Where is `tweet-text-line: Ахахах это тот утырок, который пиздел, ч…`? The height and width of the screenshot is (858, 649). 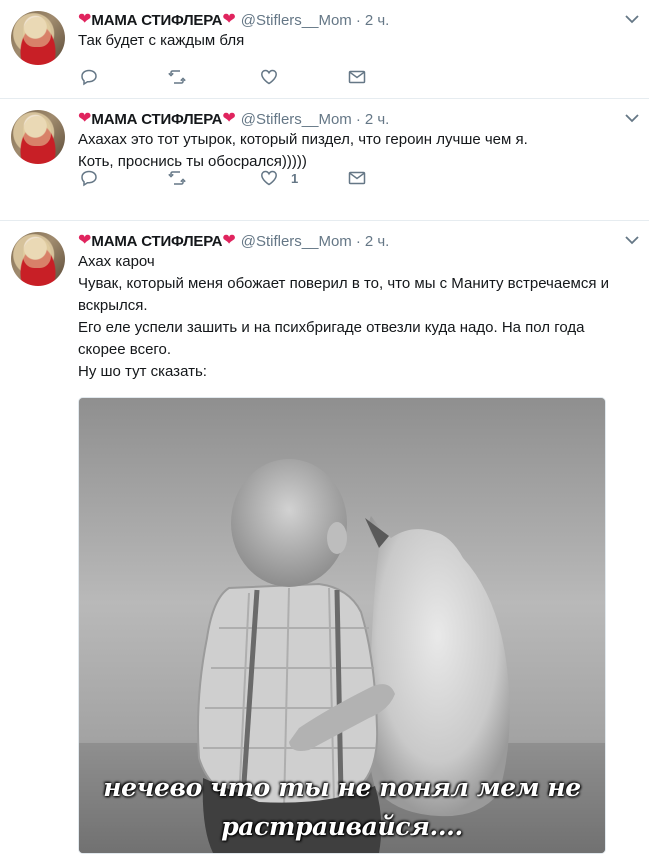 tweet-text-line: Ахахах это тот утырок, который пиздел, ч… is located at coordinates (303, 139).